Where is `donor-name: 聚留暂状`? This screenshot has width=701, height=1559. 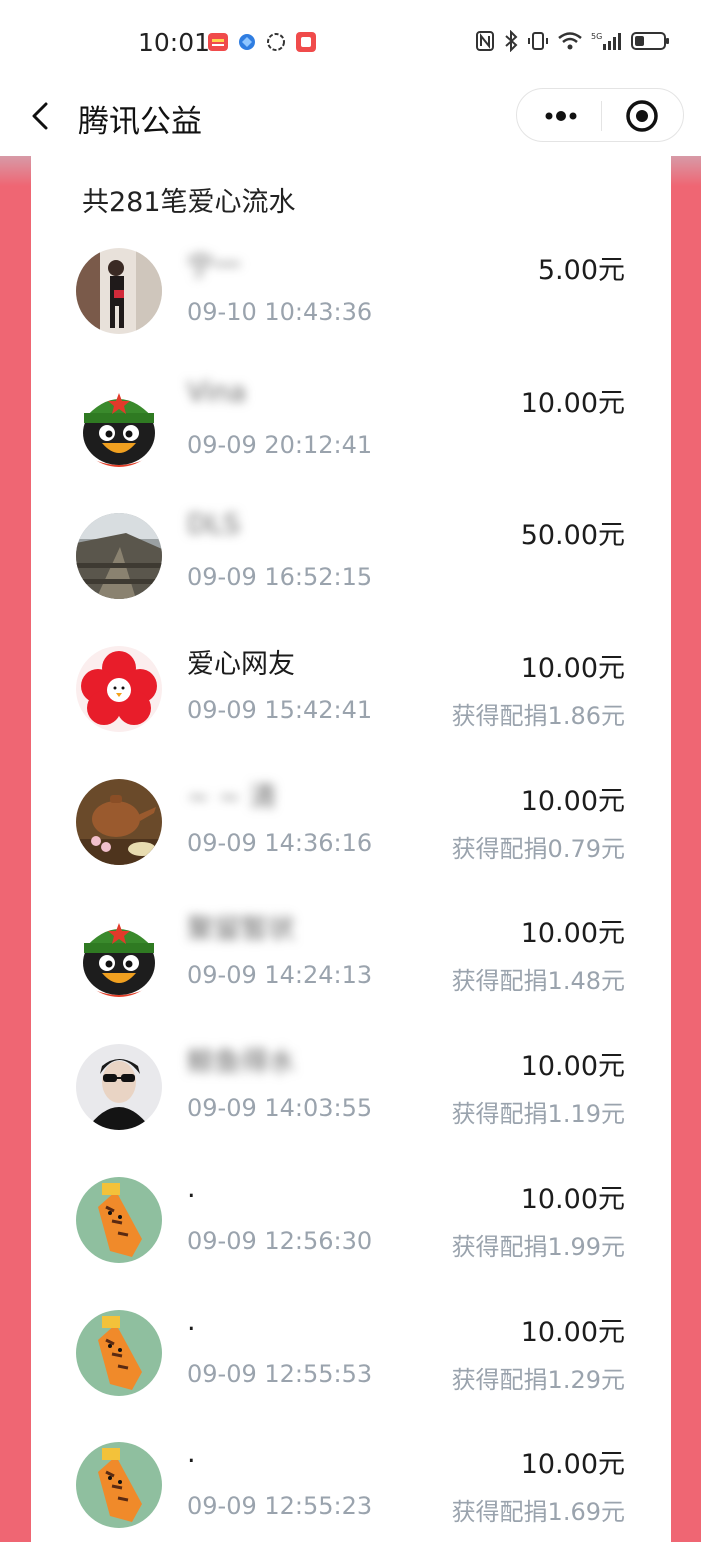 donor-name: 聚留暂状 is located at coordinates (241, 930).